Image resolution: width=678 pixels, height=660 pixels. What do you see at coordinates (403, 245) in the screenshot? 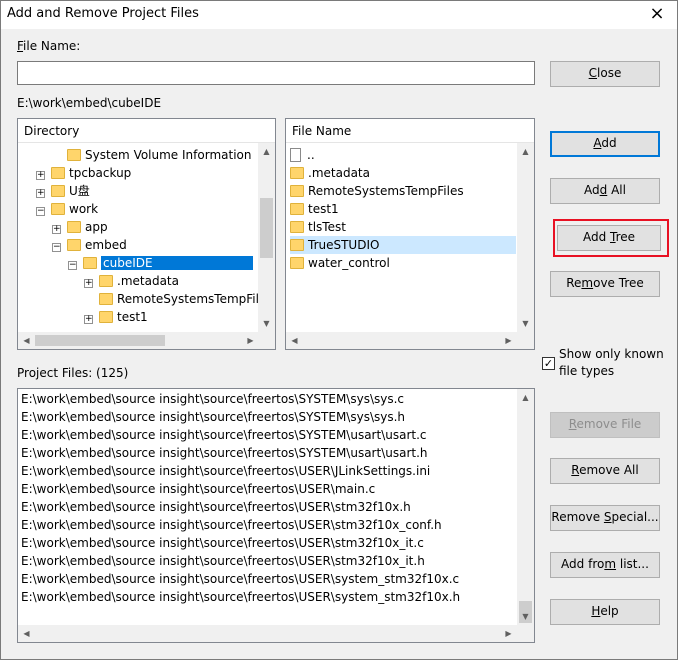
I see `file-list-item: TrueSTUDIO` at bounding box center [403, 245].